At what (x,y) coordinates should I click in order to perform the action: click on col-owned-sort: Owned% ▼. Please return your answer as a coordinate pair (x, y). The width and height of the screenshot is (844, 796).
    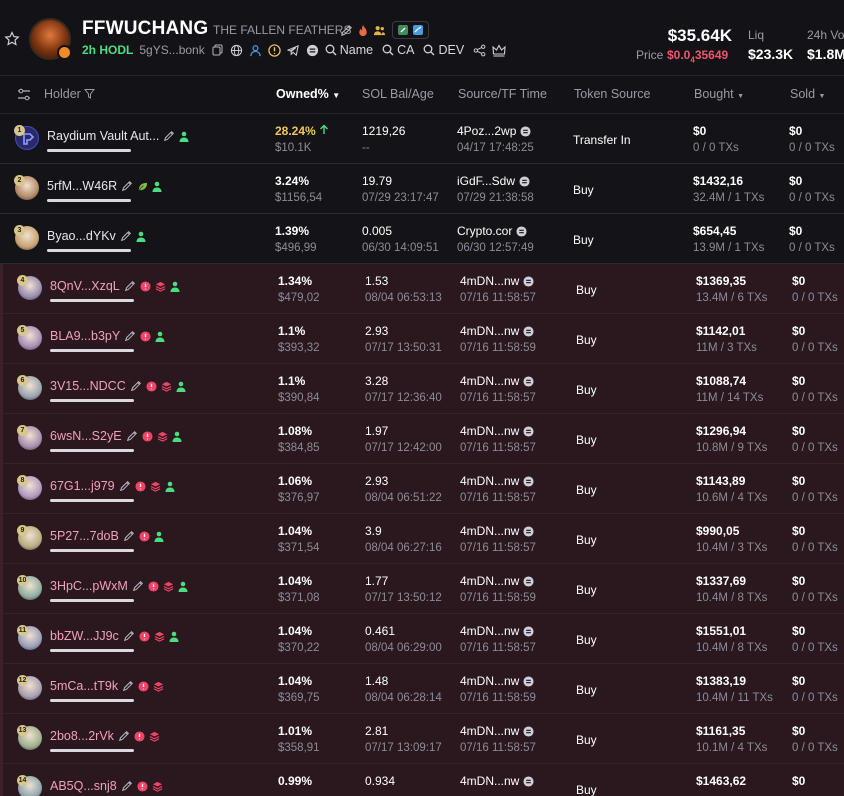
    Looking at the image, I should click on (308, 94).